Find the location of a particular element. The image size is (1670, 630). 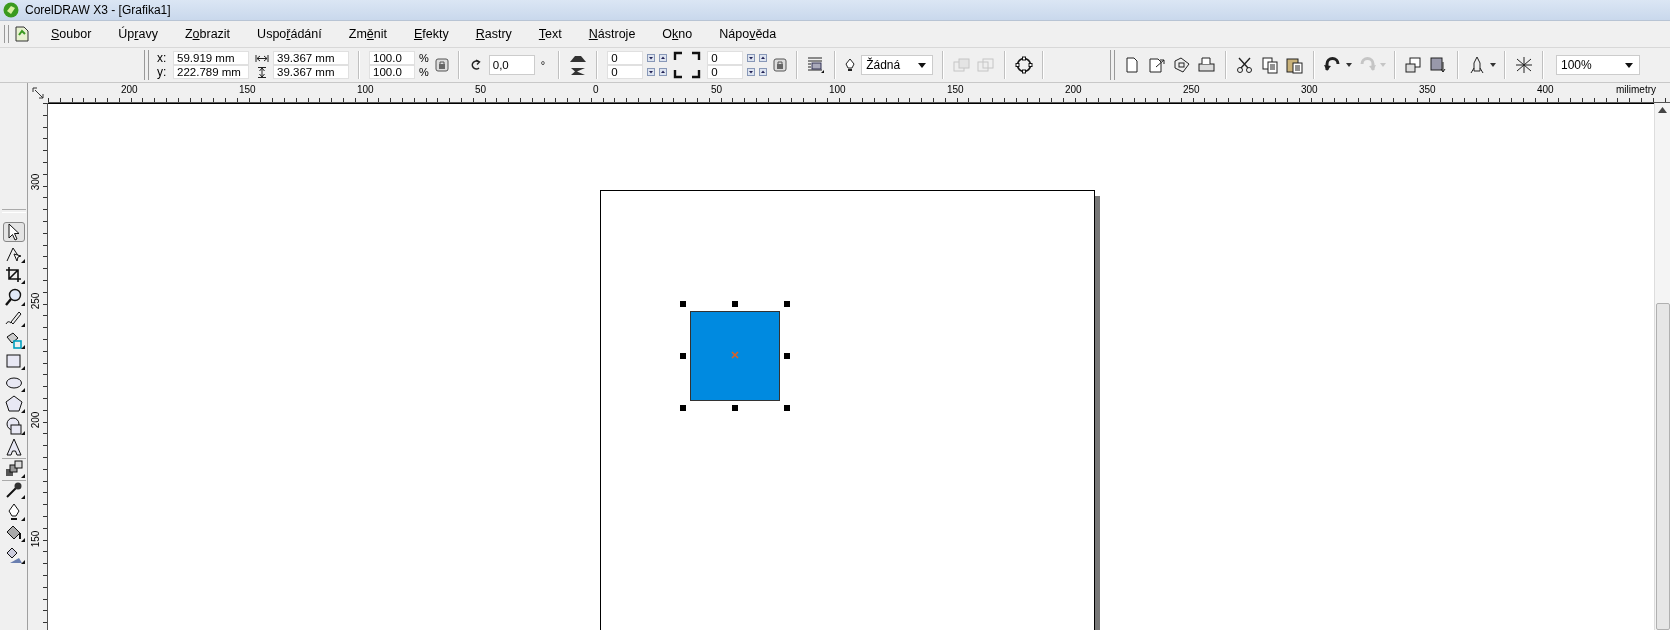

rotation-field: 0,0 is located at coordinates (511, 65).